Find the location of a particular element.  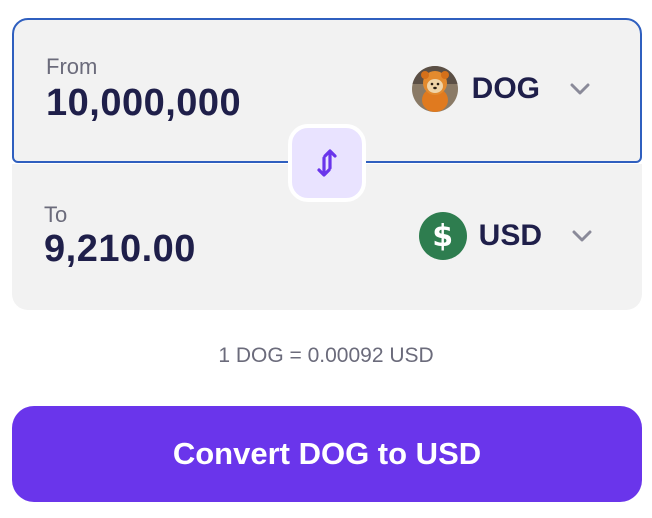

from-amount-input: 10,000,000 is located at coordinates (143, 103).